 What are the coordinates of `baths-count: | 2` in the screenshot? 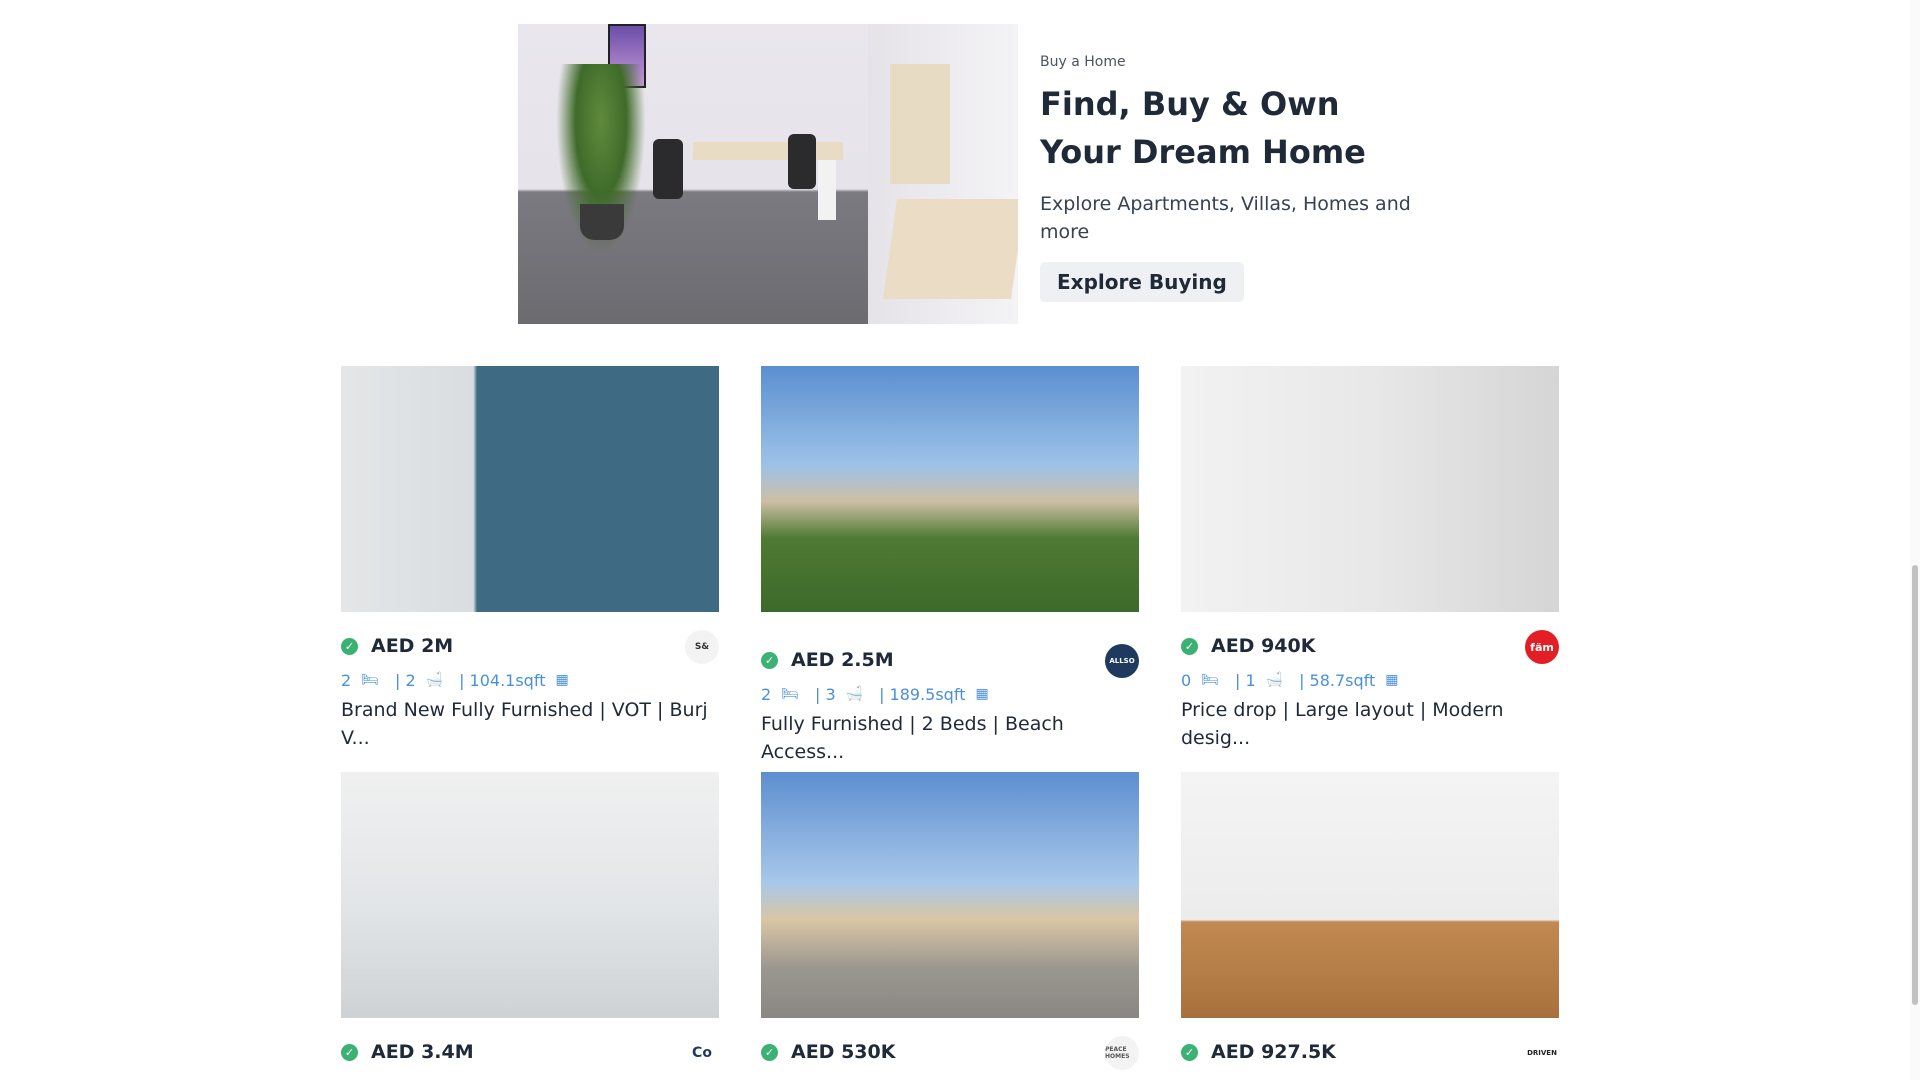 It's located at (405, 680).